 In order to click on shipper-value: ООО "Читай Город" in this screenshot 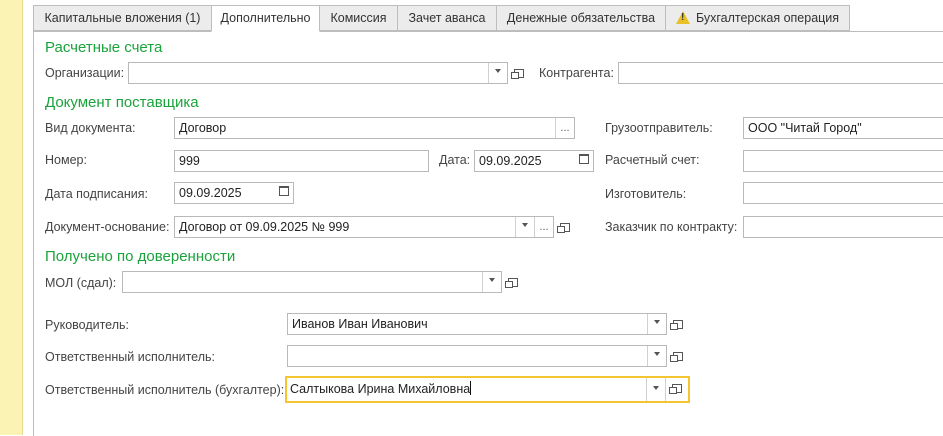, I will do `click(805, 128)`.